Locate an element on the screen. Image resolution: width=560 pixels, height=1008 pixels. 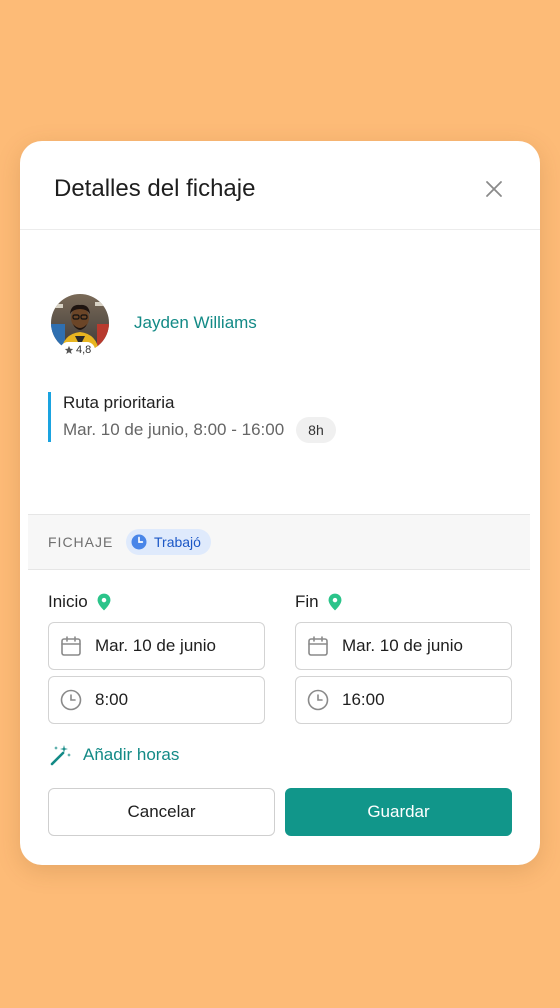
end-label-row: Fin is located at coordinates (403, 602).